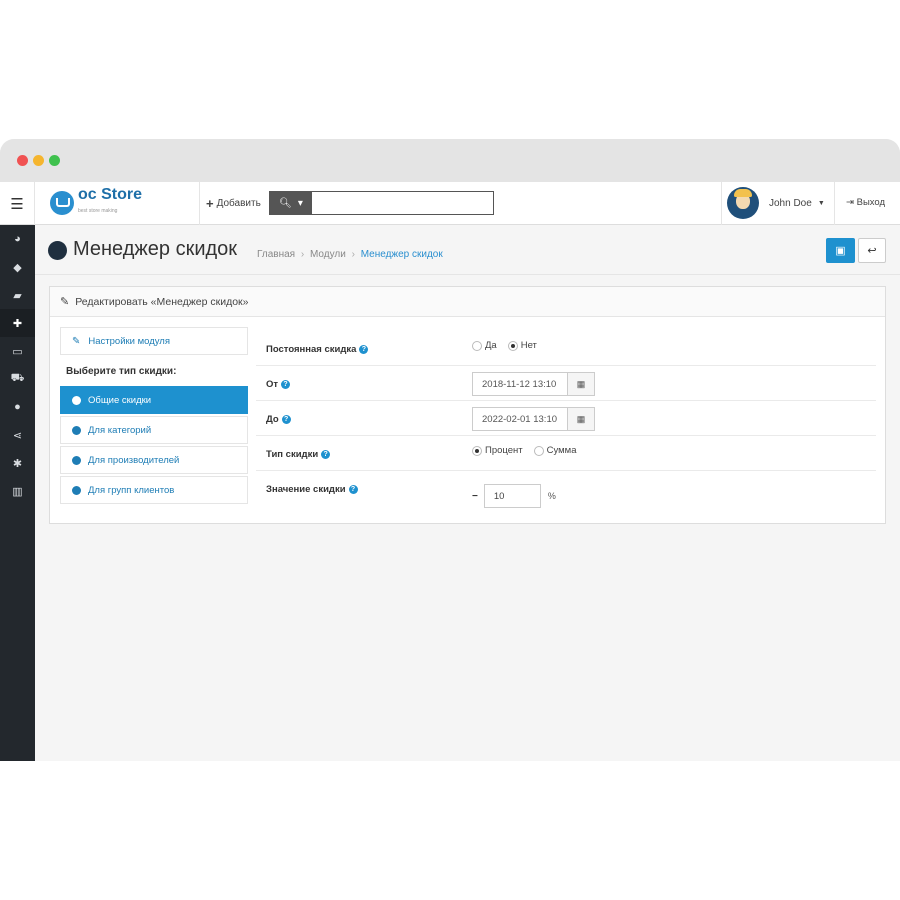 Image resolution: width=900 pixels, height=900 pixels. I want to click on tab-label: Для групп клиентов, so click(131, 490).